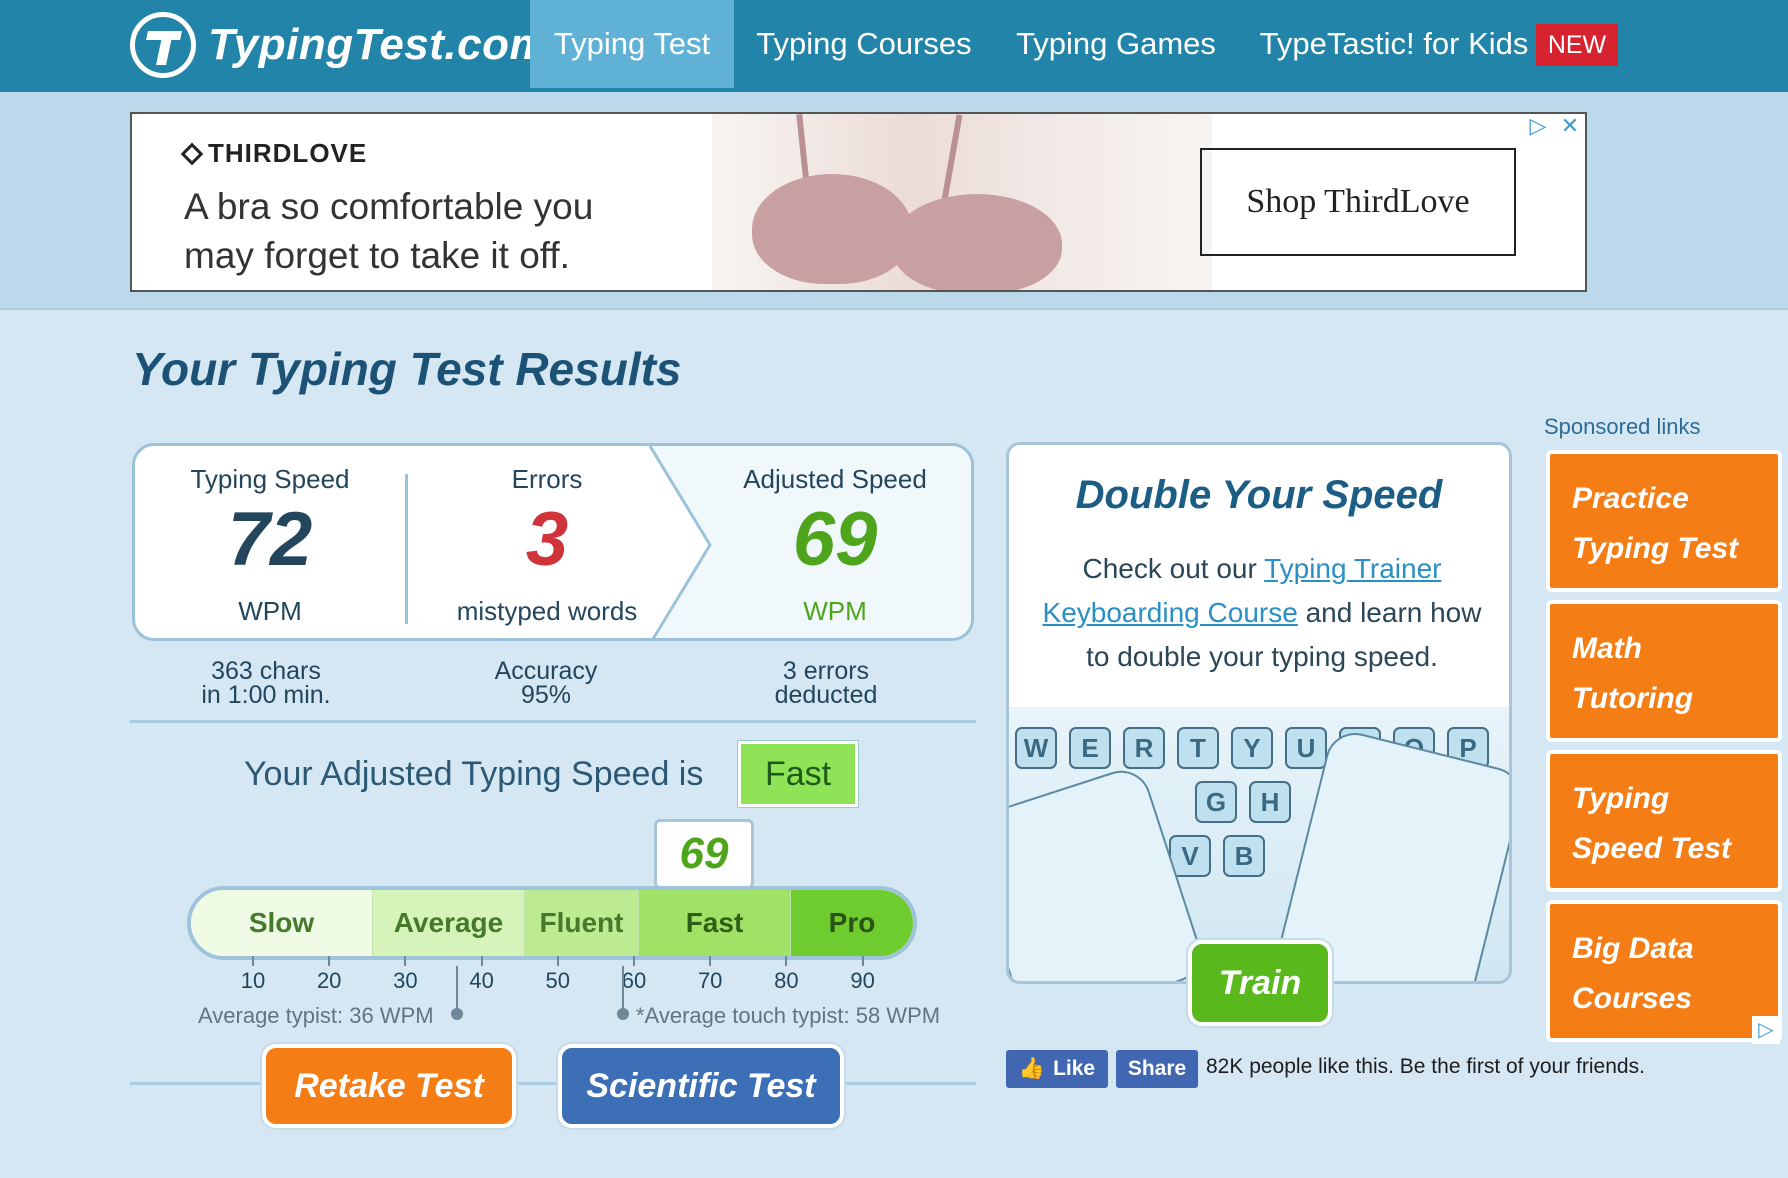  What do you see at coordinates (553, 1083) in the screenshot?
I see `bottom-divider` at bounding box center [553, 1083].